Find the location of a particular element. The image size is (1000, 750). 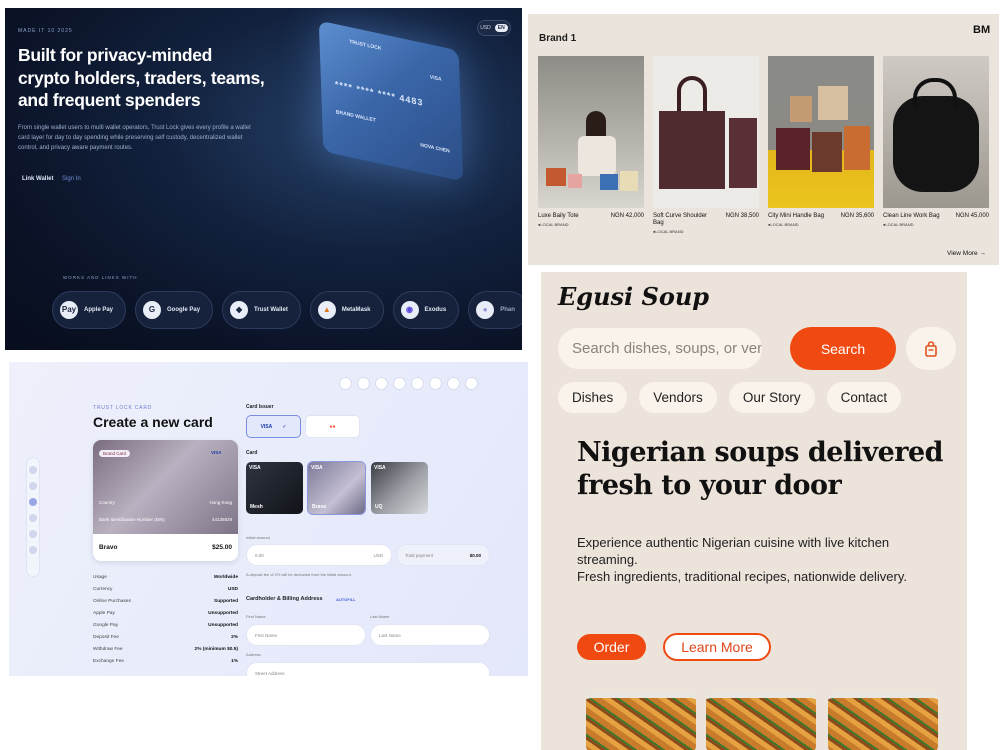

main-nav: Dishes Vendors Our Story Contact is located at coordinates (730, 397).